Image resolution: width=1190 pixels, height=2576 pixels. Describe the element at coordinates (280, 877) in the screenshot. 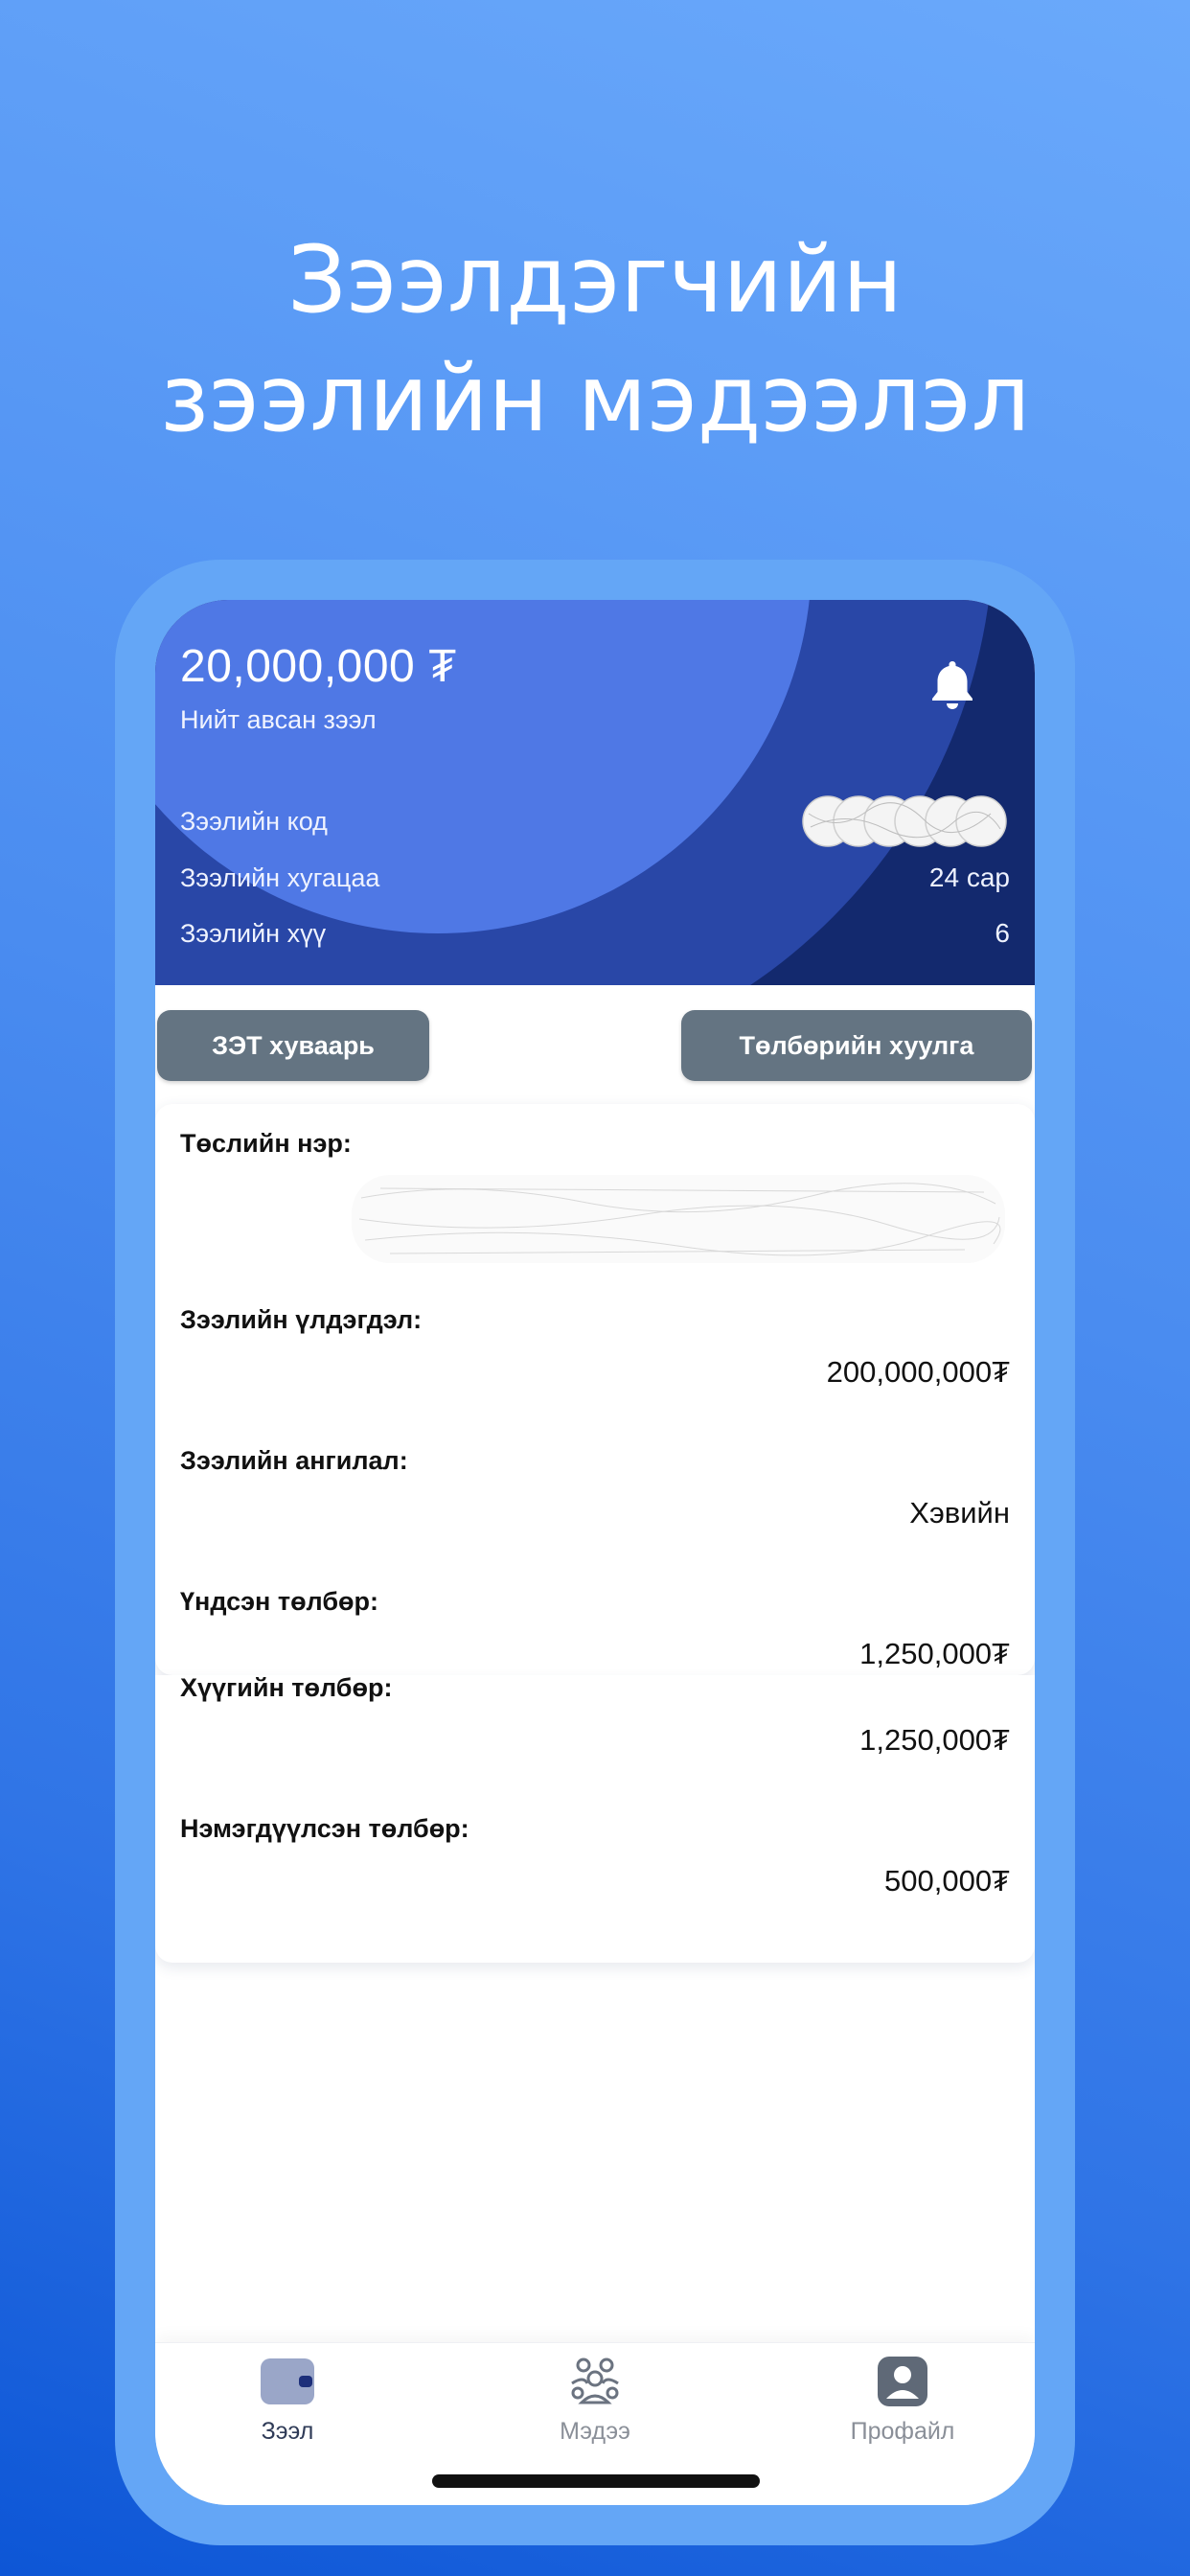

I see `loan-term-label: Зээлийн хугацаа` at that location.